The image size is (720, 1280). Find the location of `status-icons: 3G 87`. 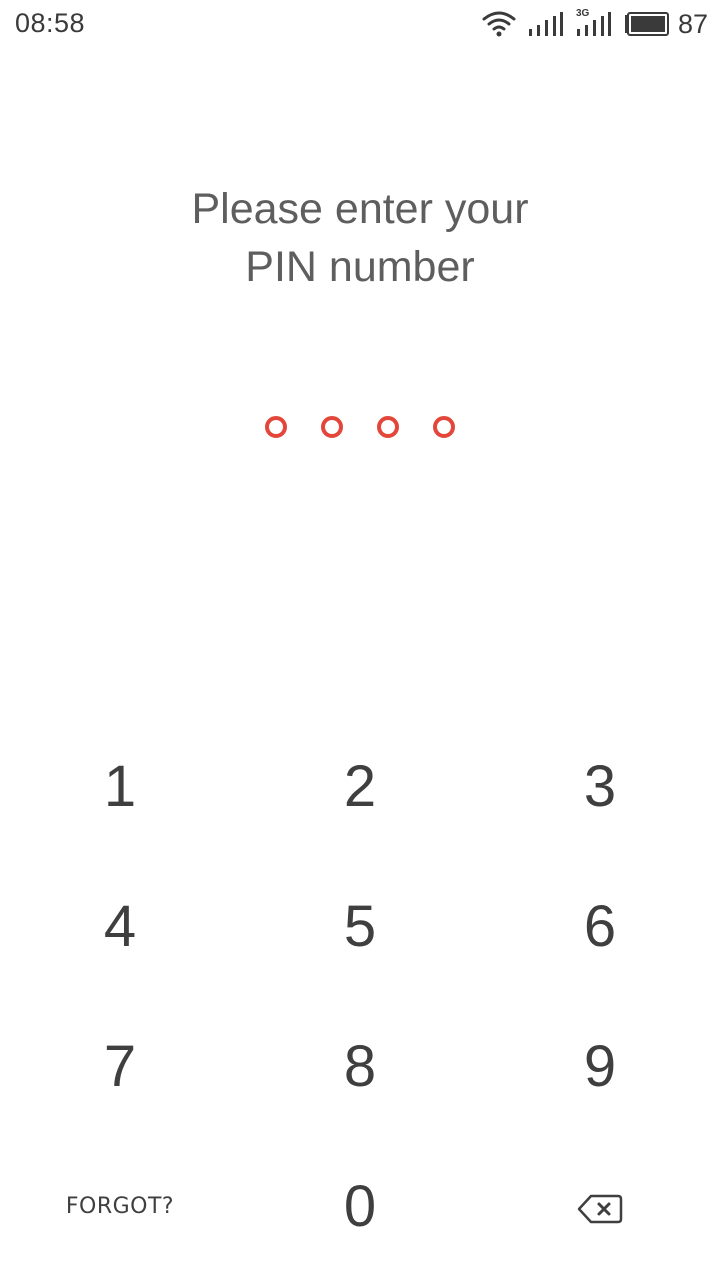

status-icons: 3G 87 is located at coordinates (595, 24).